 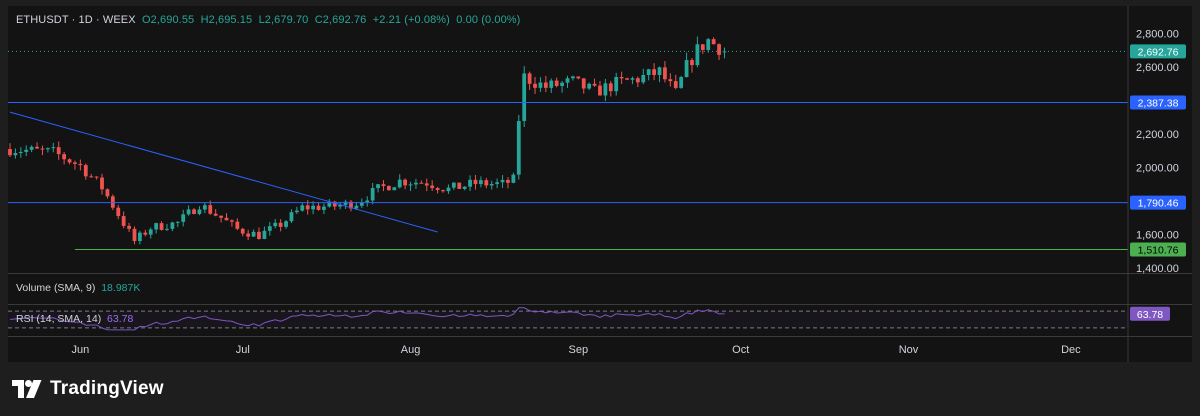 I want to click on last-price-badge-text: 2,692.76, so click(x=1158, y=52).